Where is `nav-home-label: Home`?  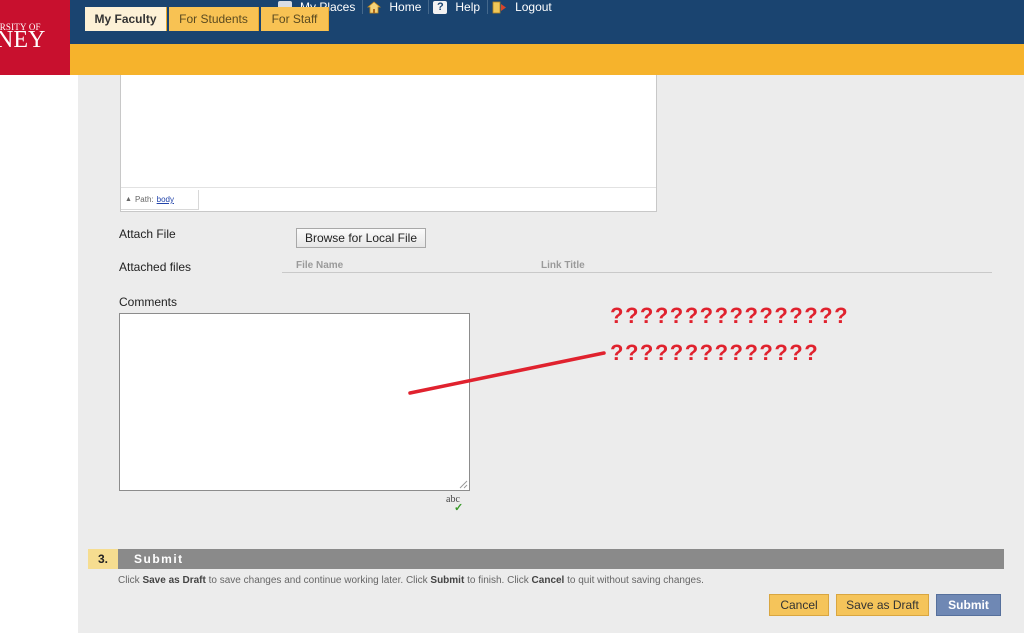
nav-home-label: Home is located at coordinates (405, 7).